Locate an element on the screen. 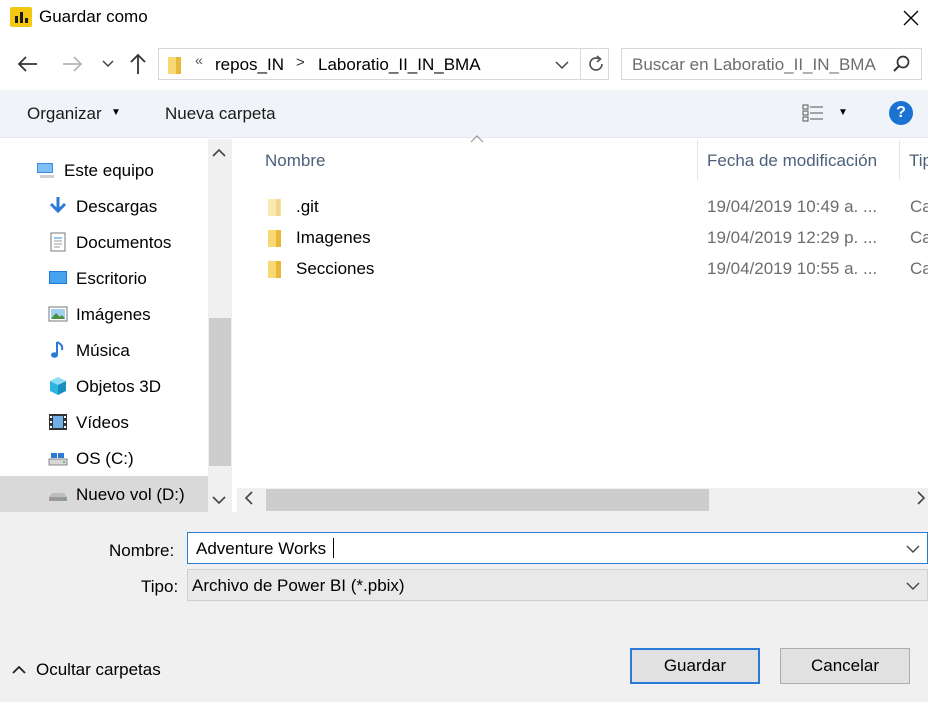 This screenshot has width=928, height=702. forward-arrow-icon is located at coordinates (73, 64).